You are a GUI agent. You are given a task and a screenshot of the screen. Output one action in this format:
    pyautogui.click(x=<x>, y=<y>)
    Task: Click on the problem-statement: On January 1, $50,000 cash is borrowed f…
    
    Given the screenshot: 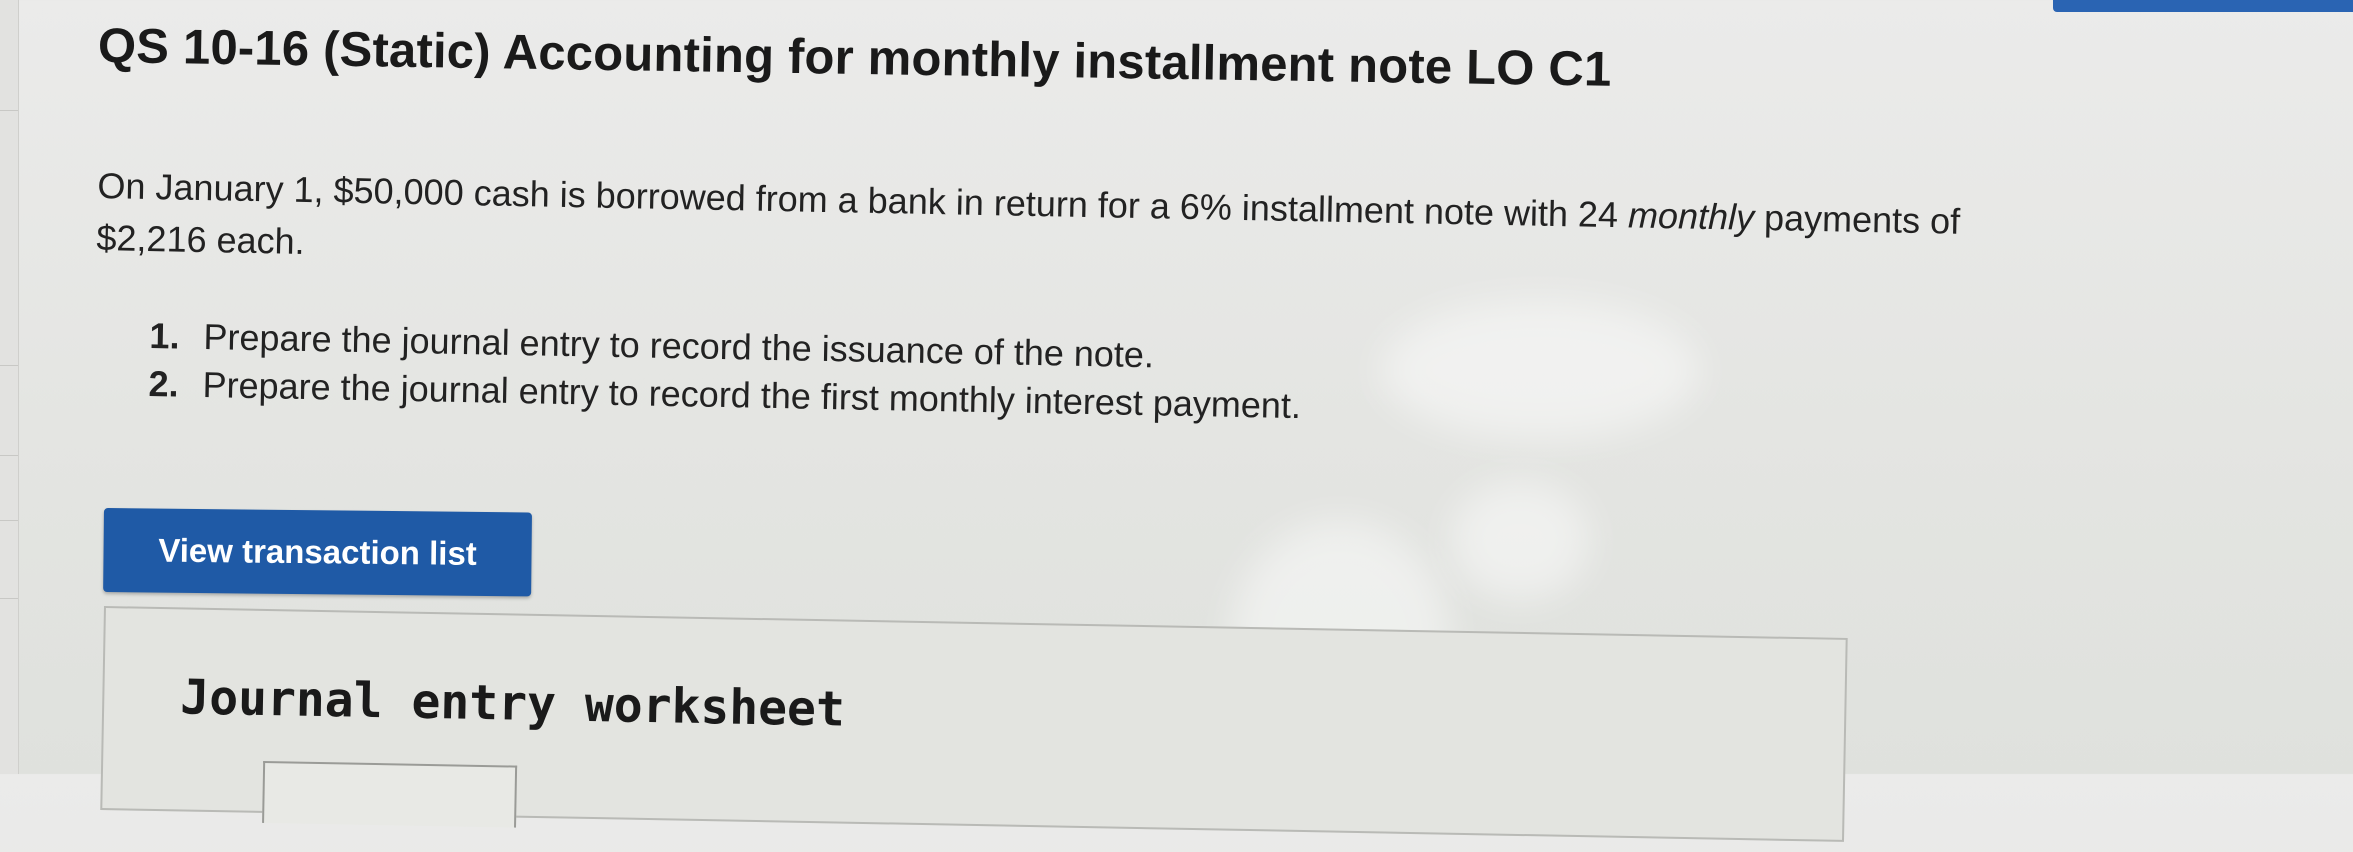 What is the action you would take?
    pyautogui.click(x=1028, y=230)
    